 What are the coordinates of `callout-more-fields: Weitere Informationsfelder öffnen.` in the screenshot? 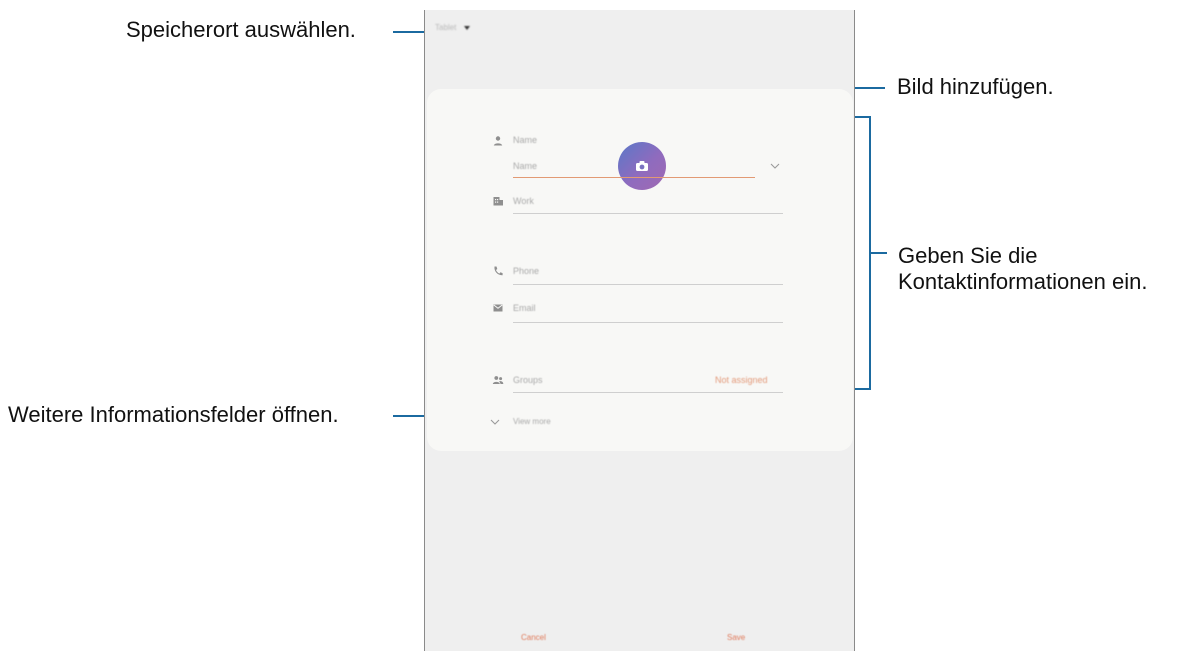 It's located at (173, 414).